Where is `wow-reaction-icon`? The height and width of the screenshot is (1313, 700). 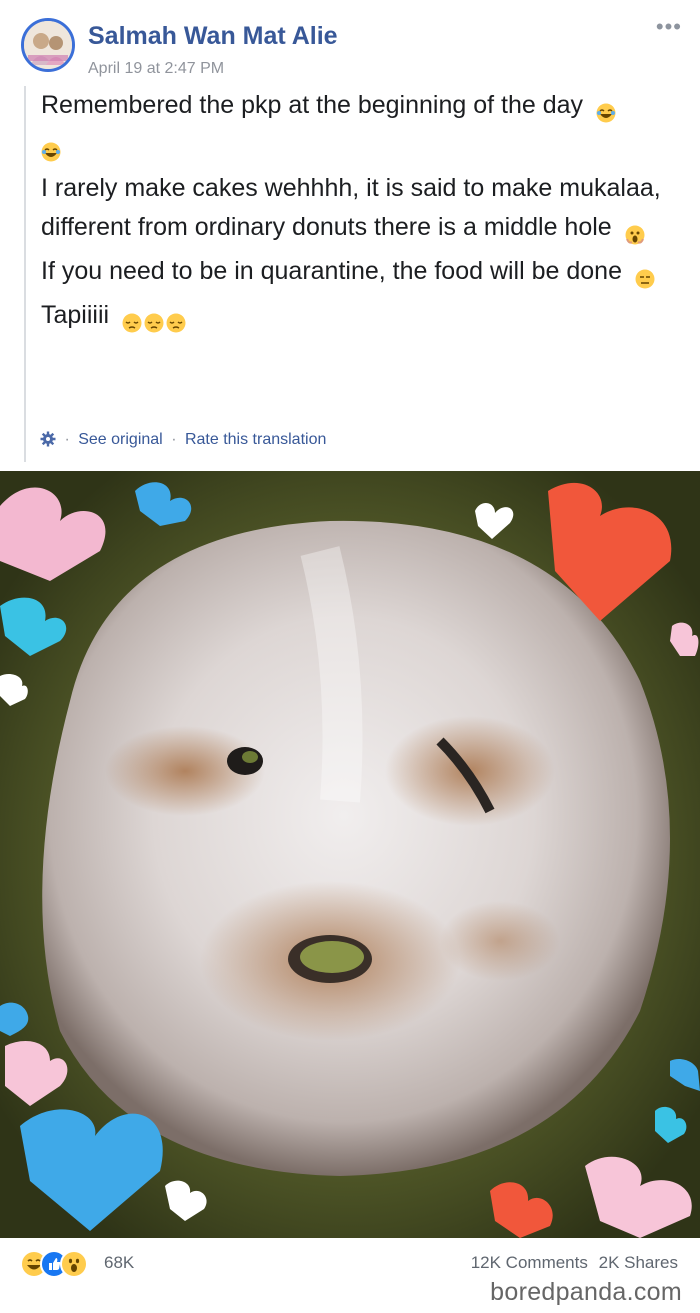 wow-reaction-icon is located at coordinates (74, 1264).